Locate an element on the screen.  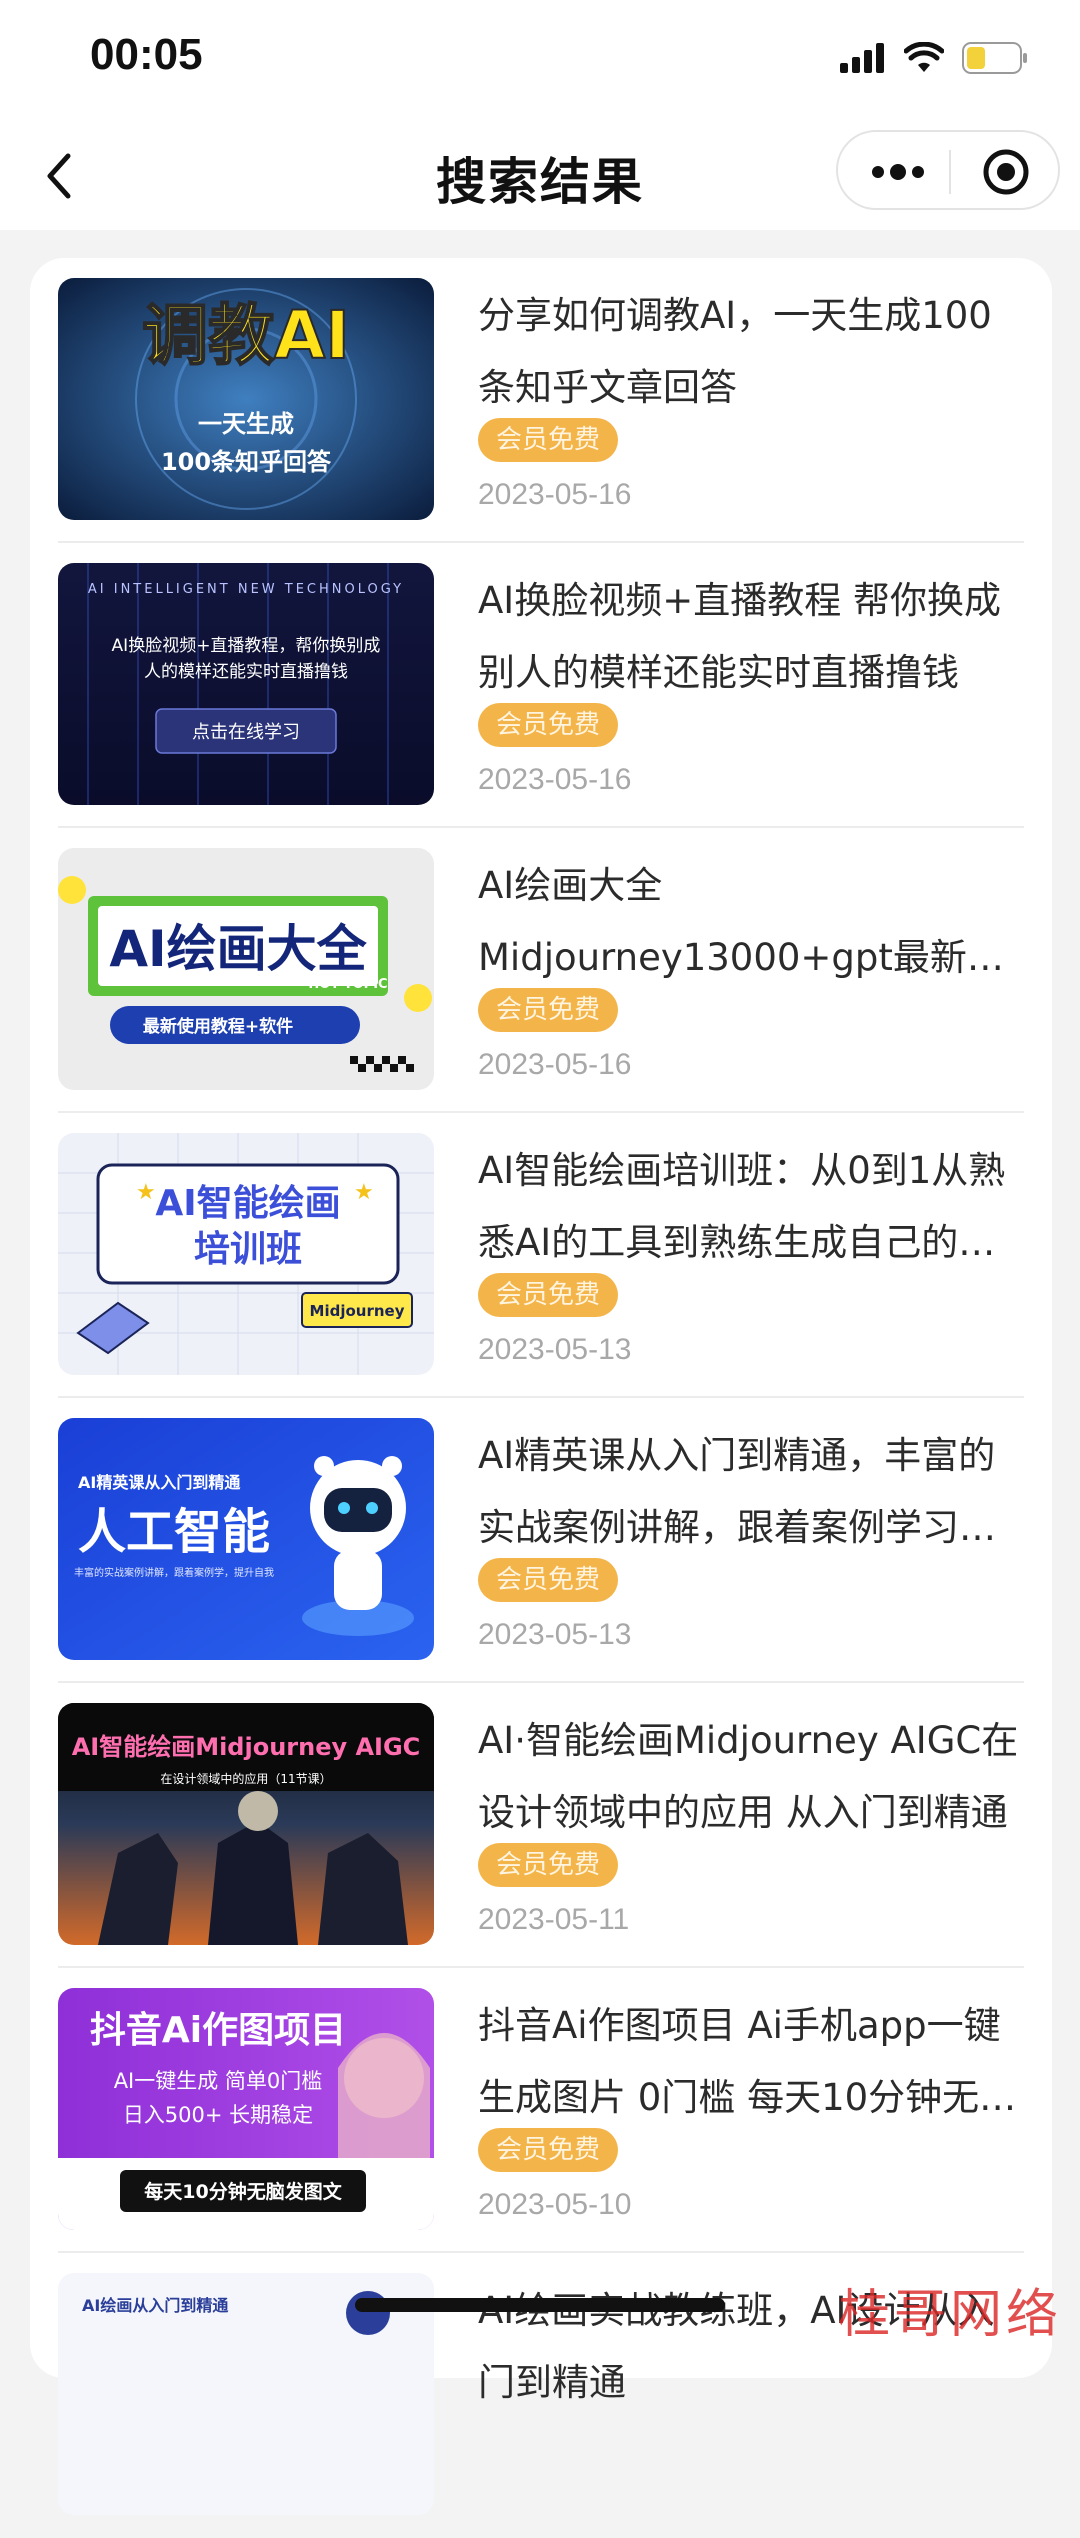
thumb-line-1: 调教AI is located at coordinates (246, 335).